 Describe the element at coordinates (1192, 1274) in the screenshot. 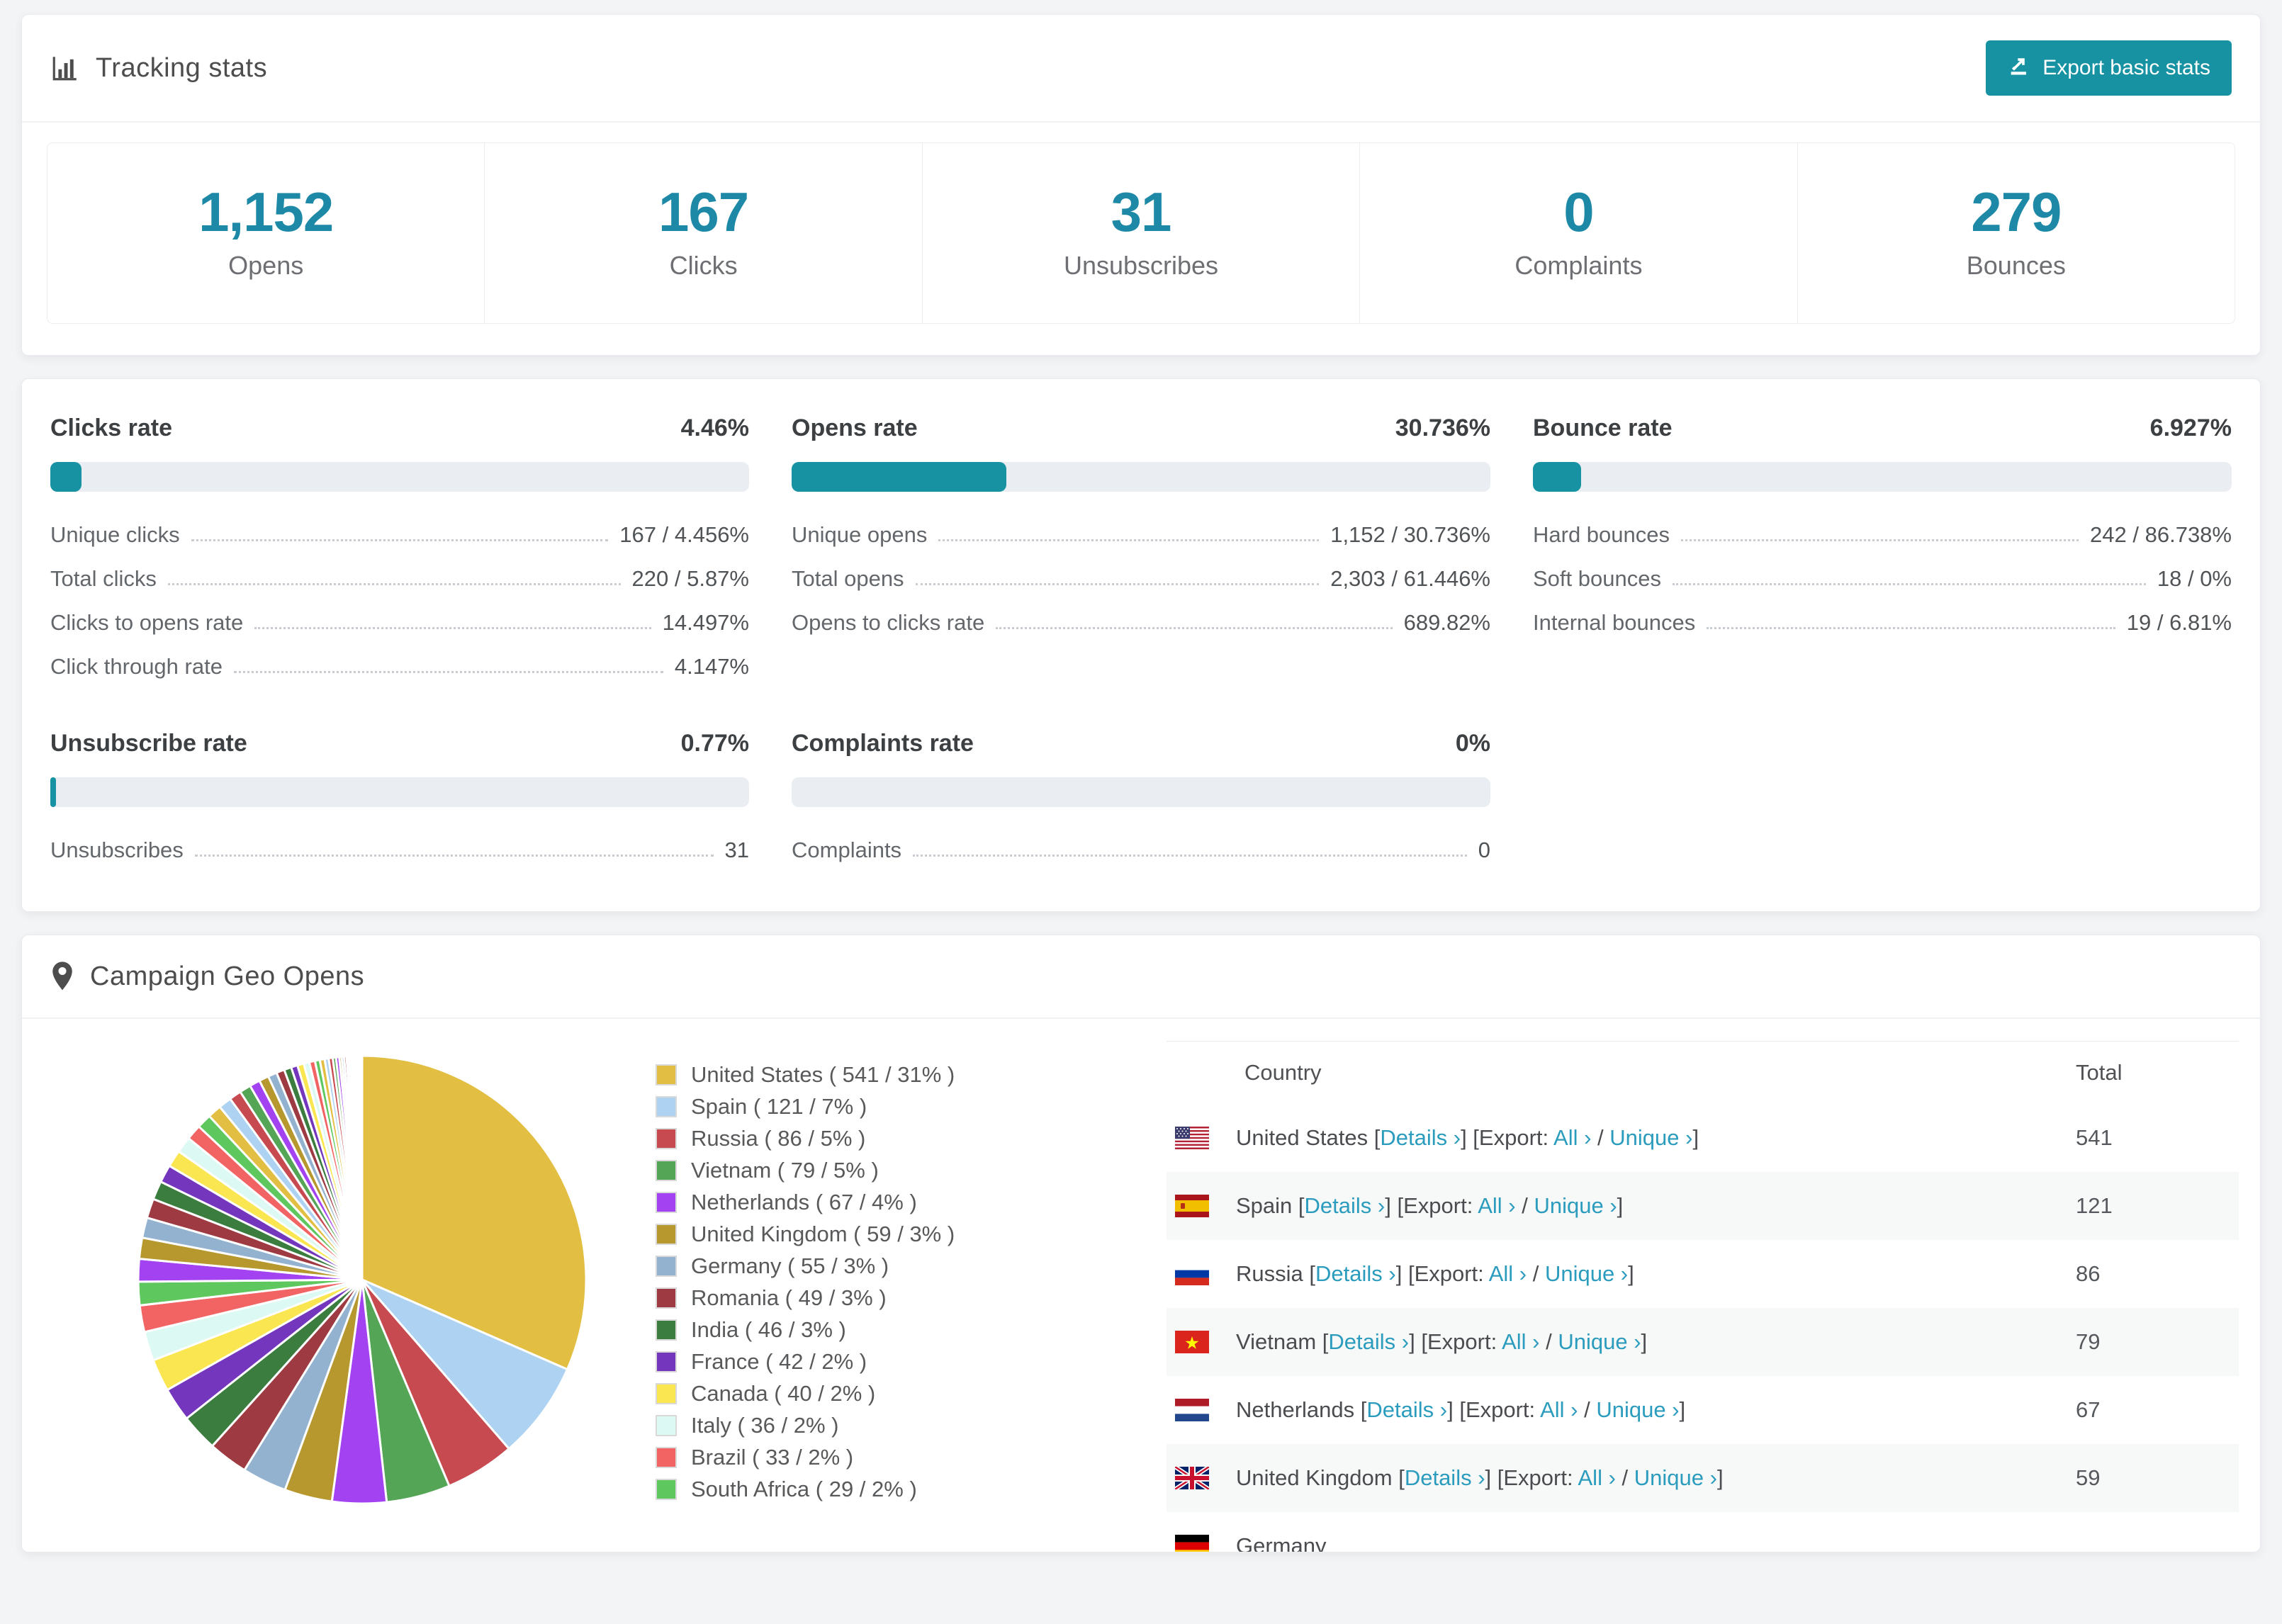

I see `russia-flag` at that location.